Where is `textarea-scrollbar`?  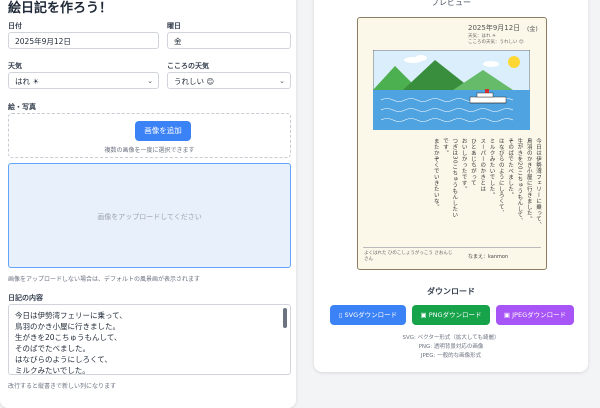 textarea-scrollbar is located at coordinates (285, 318).